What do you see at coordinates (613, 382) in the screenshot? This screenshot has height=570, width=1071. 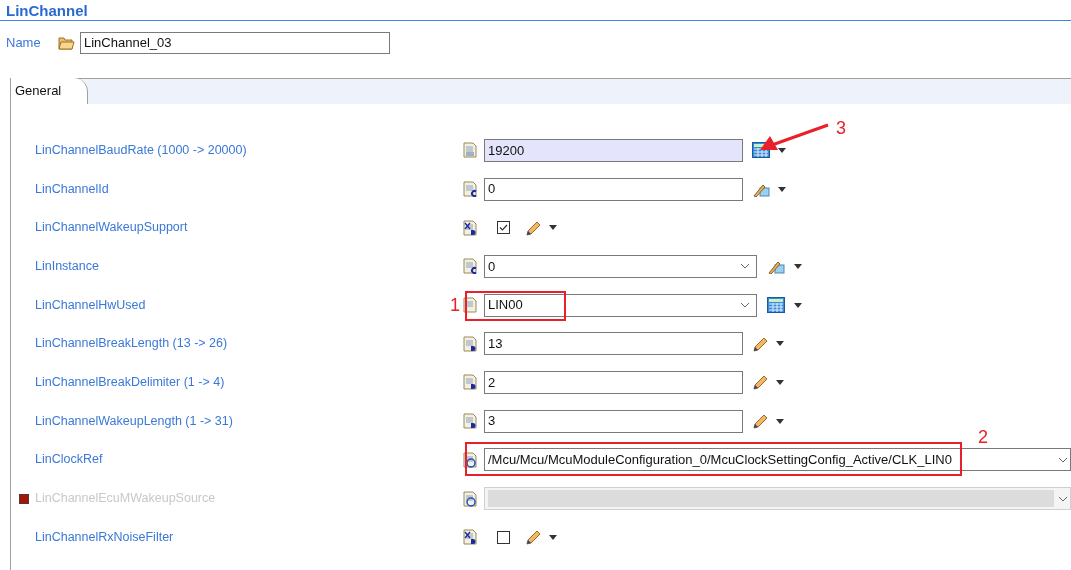 I see `text-field: 2` at bounding box center [613, 382].